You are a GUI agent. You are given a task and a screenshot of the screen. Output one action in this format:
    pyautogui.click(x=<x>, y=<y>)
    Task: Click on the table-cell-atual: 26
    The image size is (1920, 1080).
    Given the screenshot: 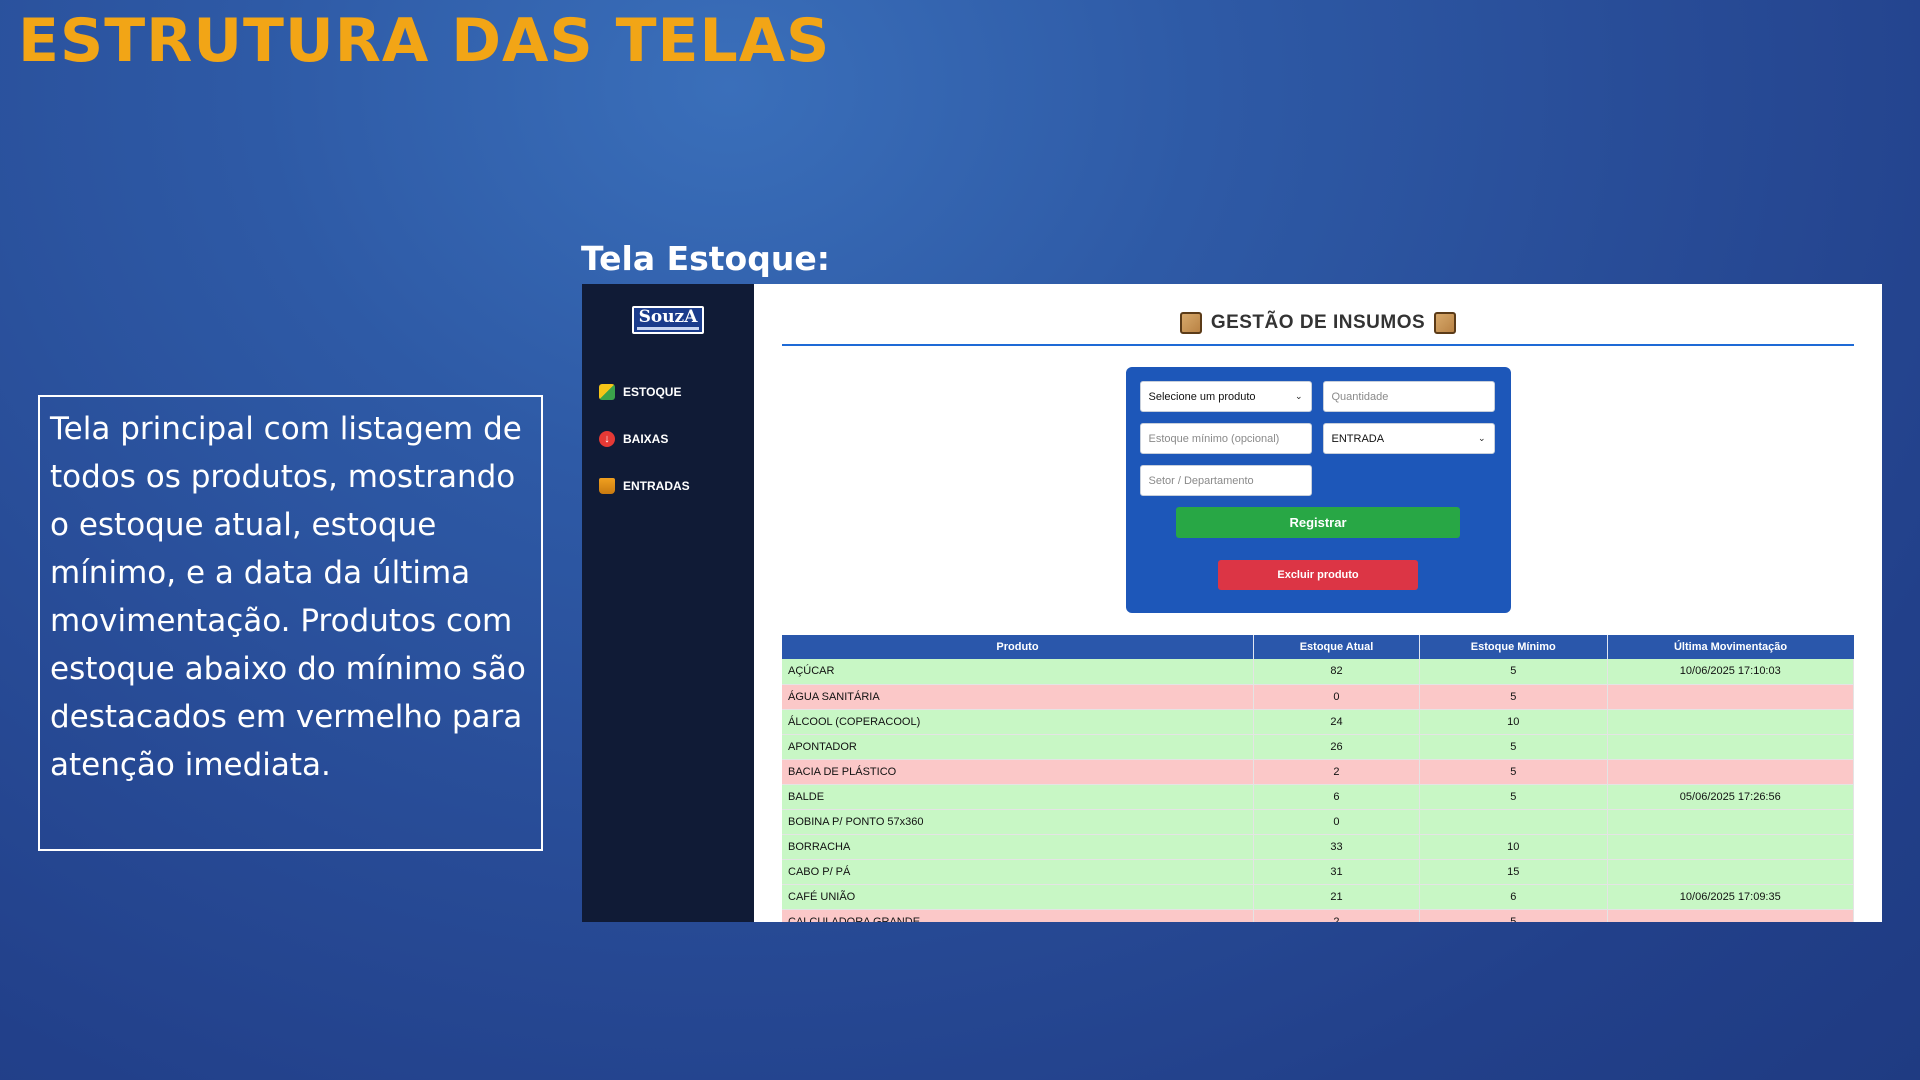 What is the action you would take?
    pyautogui.click(x=1337, y=747)
    